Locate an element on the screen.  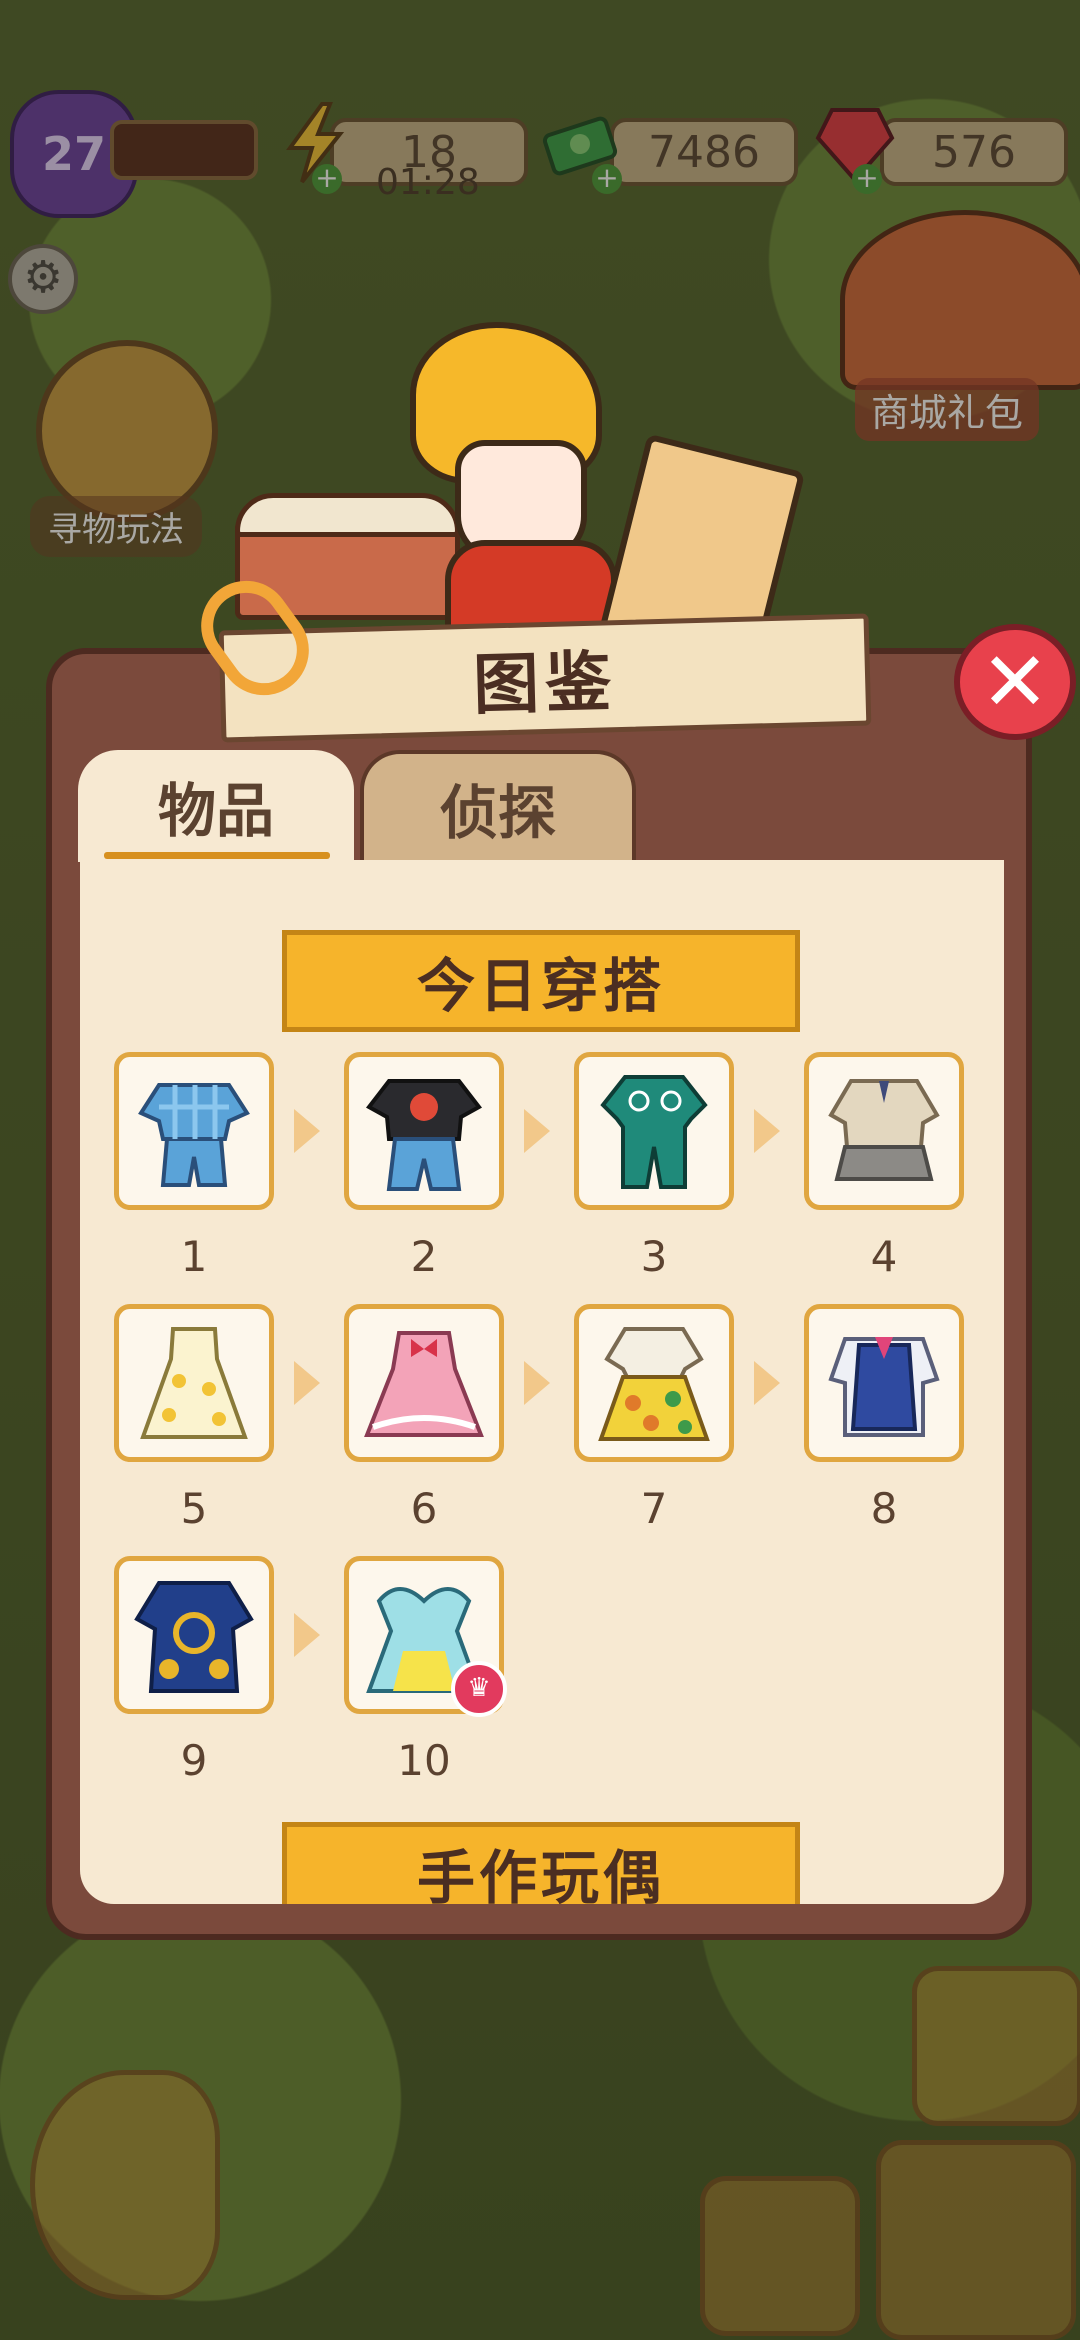
outfit-number: 7 is located at coordinates (654, 1508).